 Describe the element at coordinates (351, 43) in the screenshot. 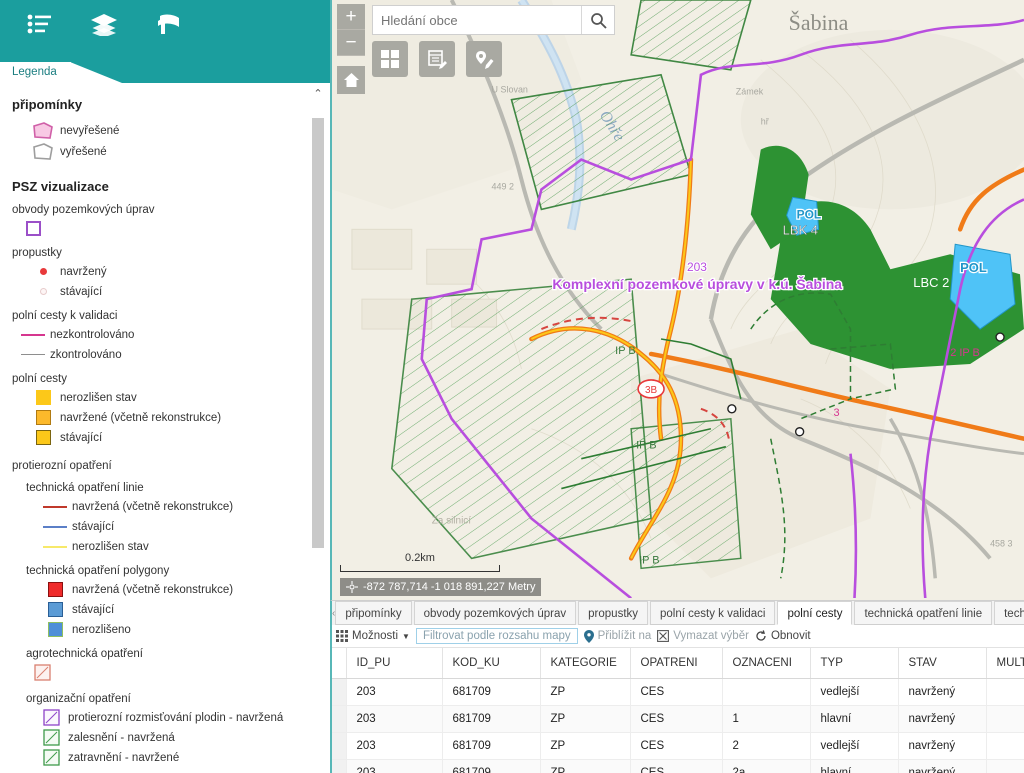

I see `zoom-out-button: −` at that location.